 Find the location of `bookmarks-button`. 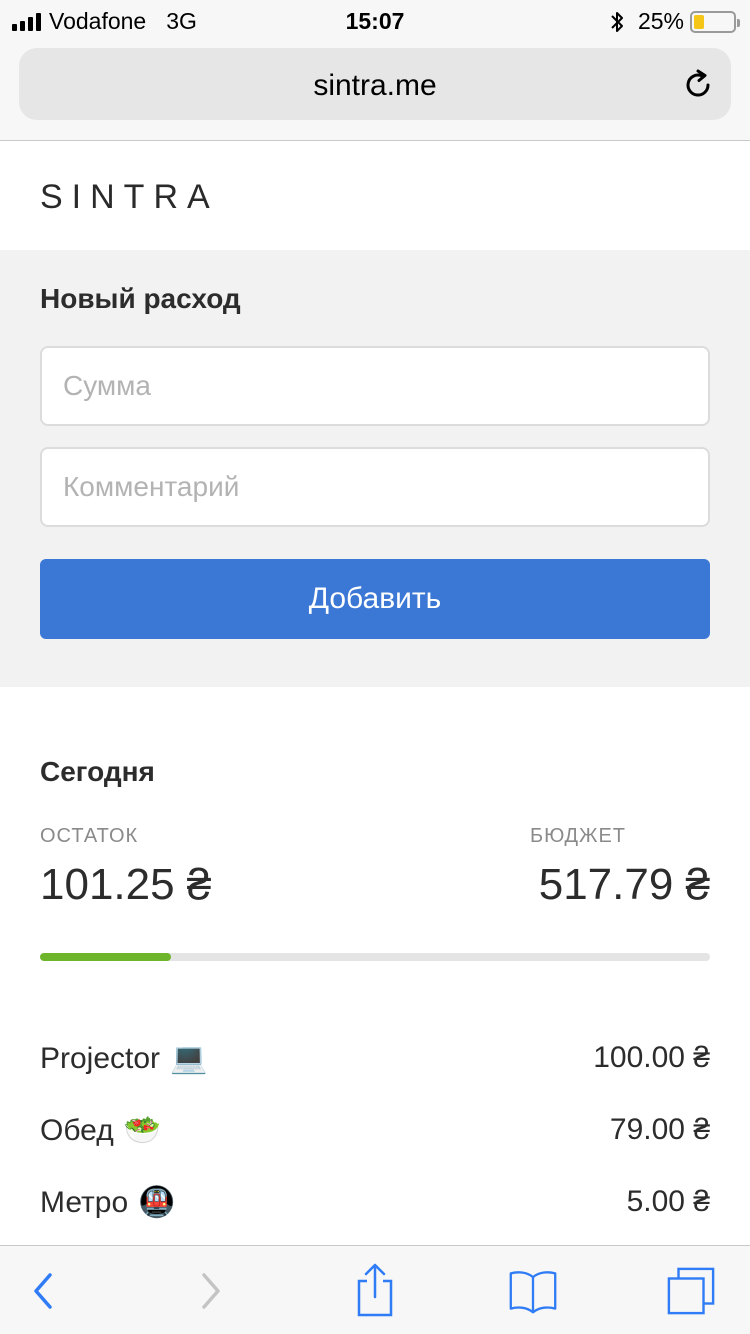

bookmarks-button is located at coordinates (533, 1291).